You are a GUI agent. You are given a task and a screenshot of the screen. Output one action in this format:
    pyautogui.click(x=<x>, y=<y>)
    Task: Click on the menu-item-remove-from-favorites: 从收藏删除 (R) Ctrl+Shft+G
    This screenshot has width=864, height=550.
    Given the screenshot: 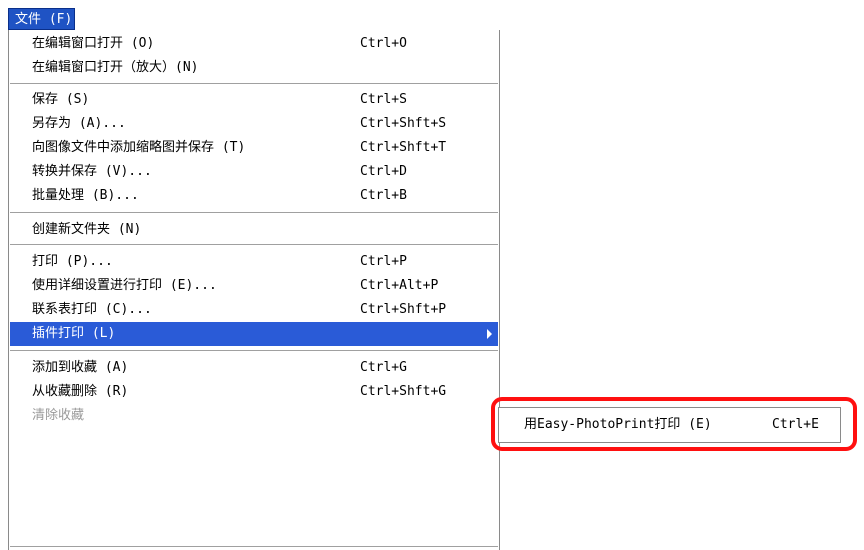 What is the action you would take?
    pyautogui.click(x=254, y=392)
    